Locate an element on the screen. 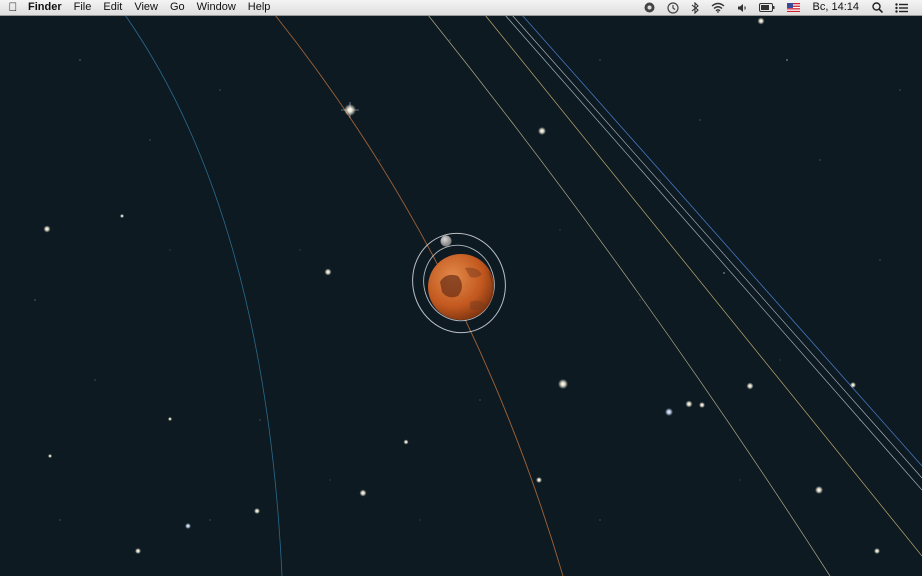 This screenshot has height=576, width=922. record-icon is located at coordinates (649, 7).